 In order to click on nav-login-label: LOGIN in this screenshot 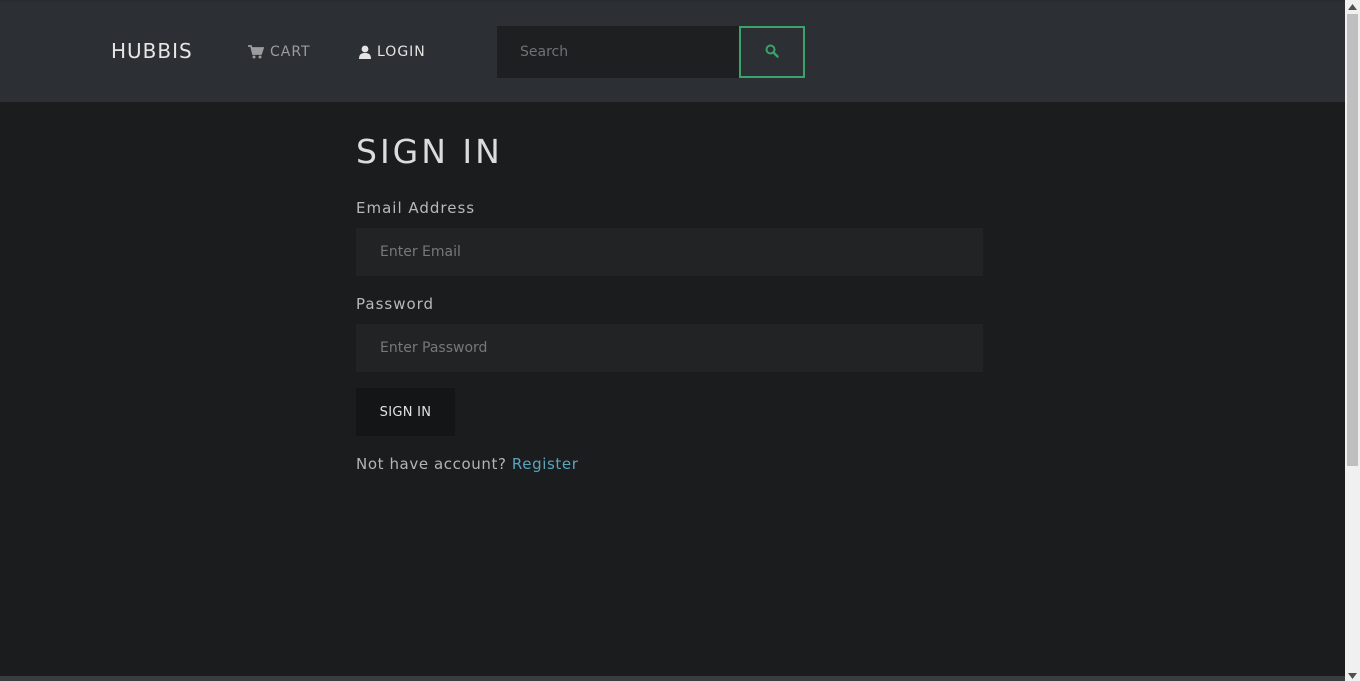, I will do `click(401, 52)`.